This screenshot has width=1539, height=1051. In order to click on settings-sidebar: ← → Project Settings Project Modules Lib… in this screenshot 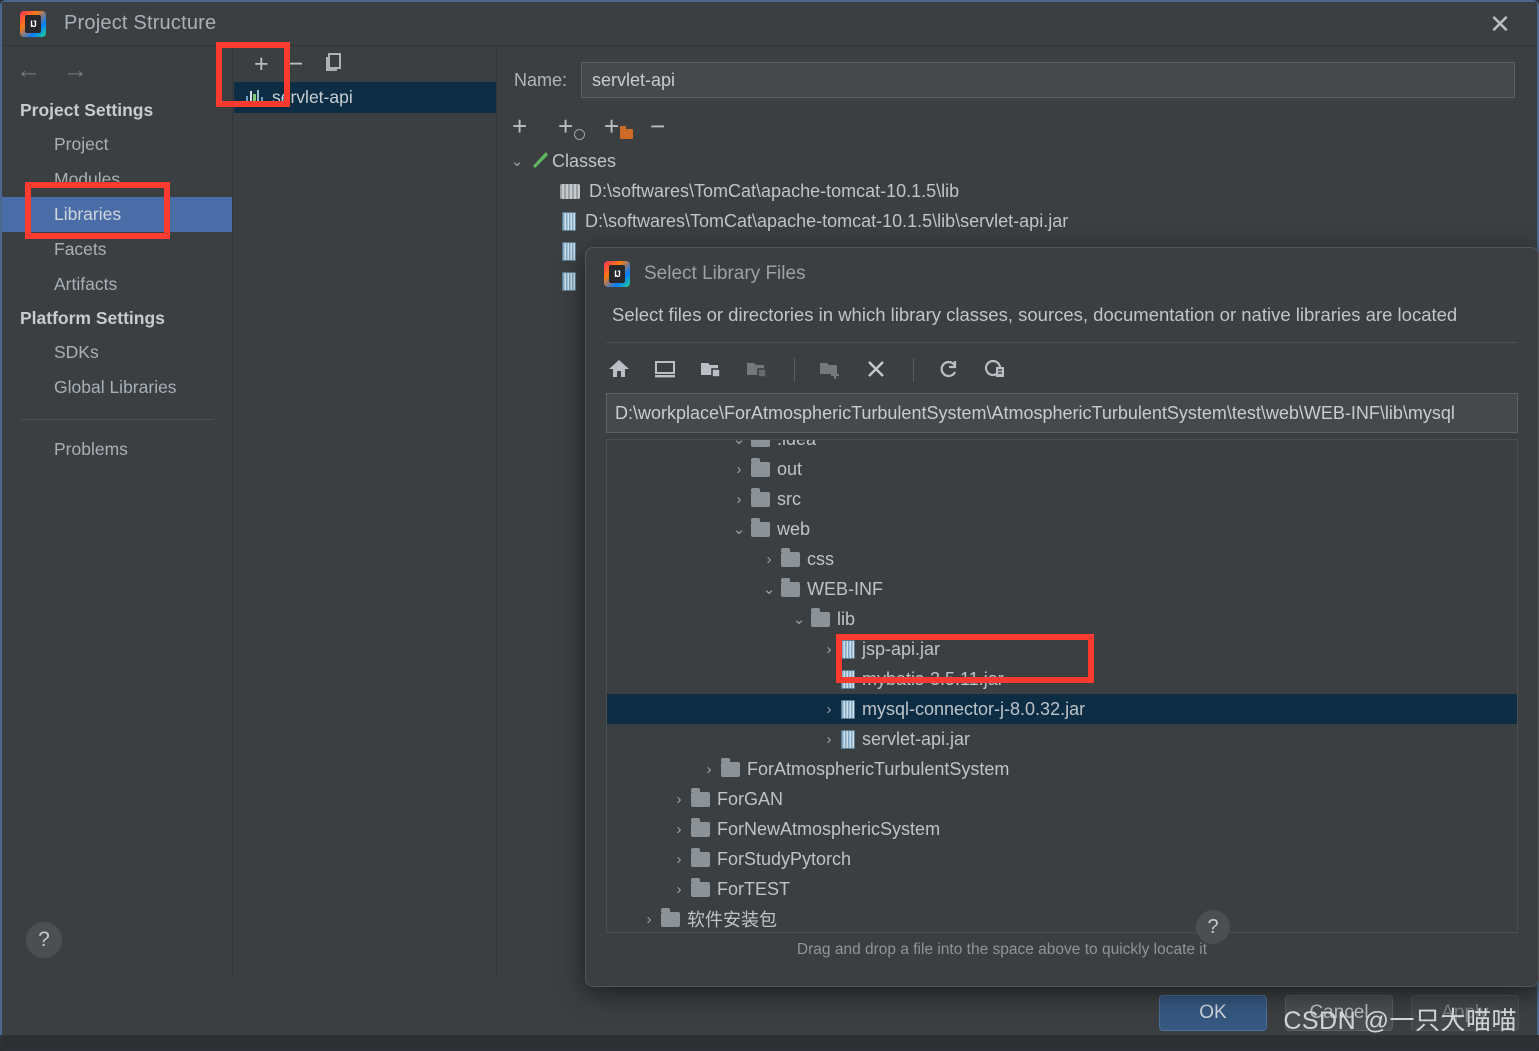, I will do `click(117, 511)`.